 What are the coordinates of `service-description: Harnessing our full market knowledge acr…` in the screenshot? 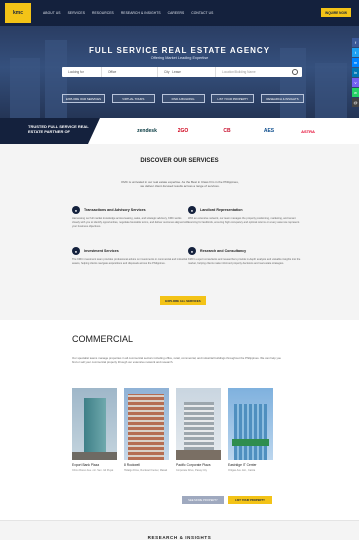 It's located at (130, 222).